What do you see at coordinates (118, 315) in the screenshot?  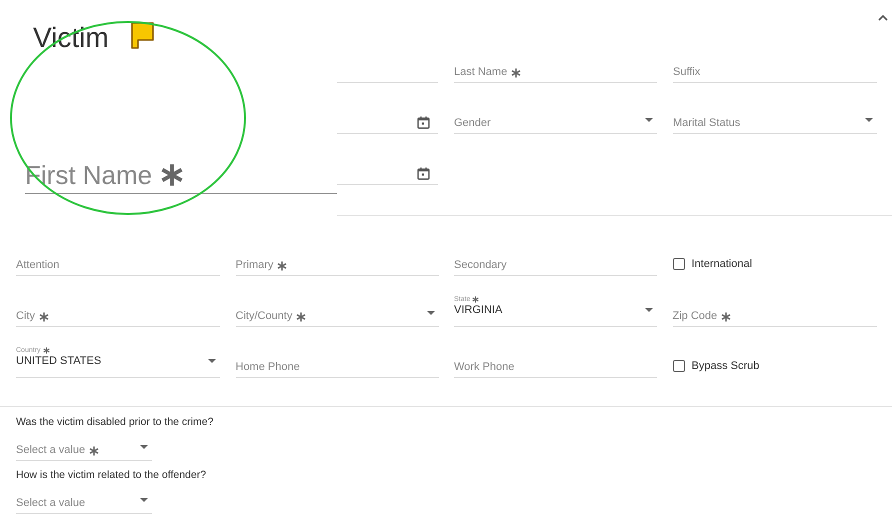 I see `text-field: City` at bounding box center [118, 315].